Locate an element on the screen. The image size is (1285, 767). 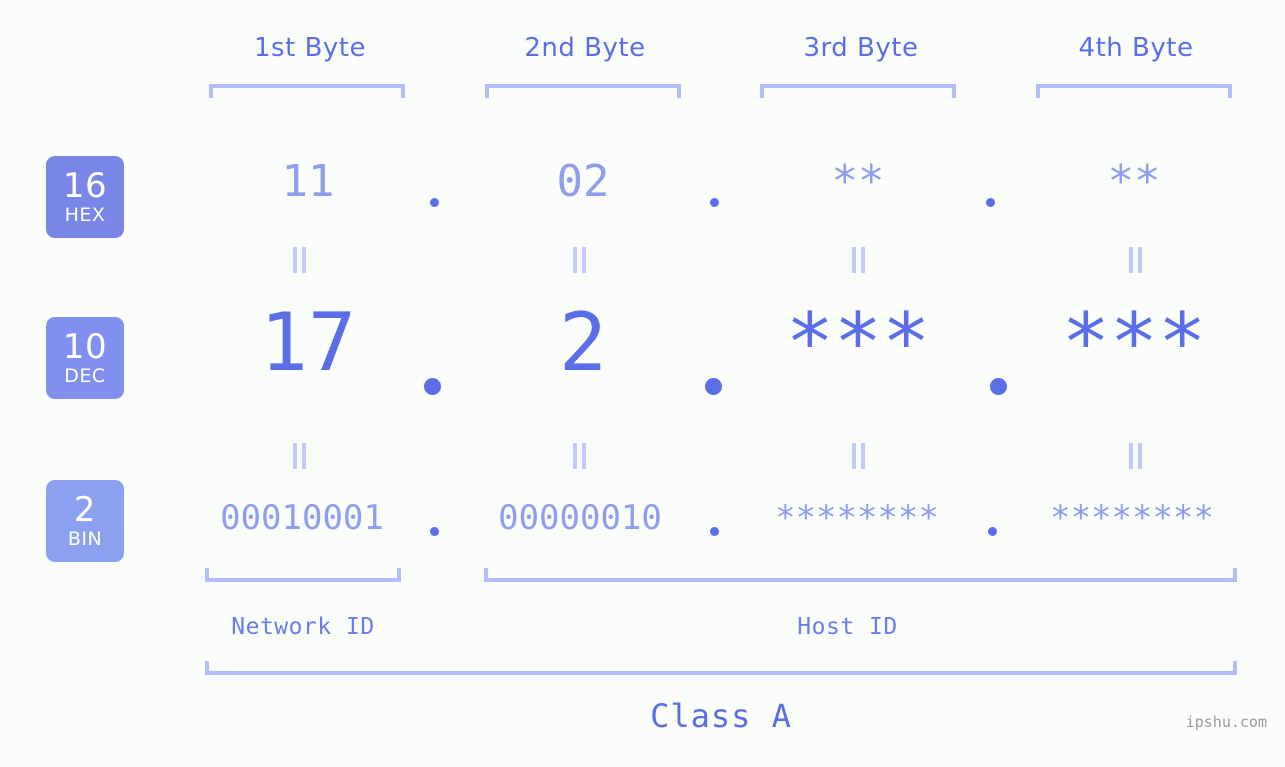
base-badge-dec: 10 DEC is located at coordinates (85, 358).